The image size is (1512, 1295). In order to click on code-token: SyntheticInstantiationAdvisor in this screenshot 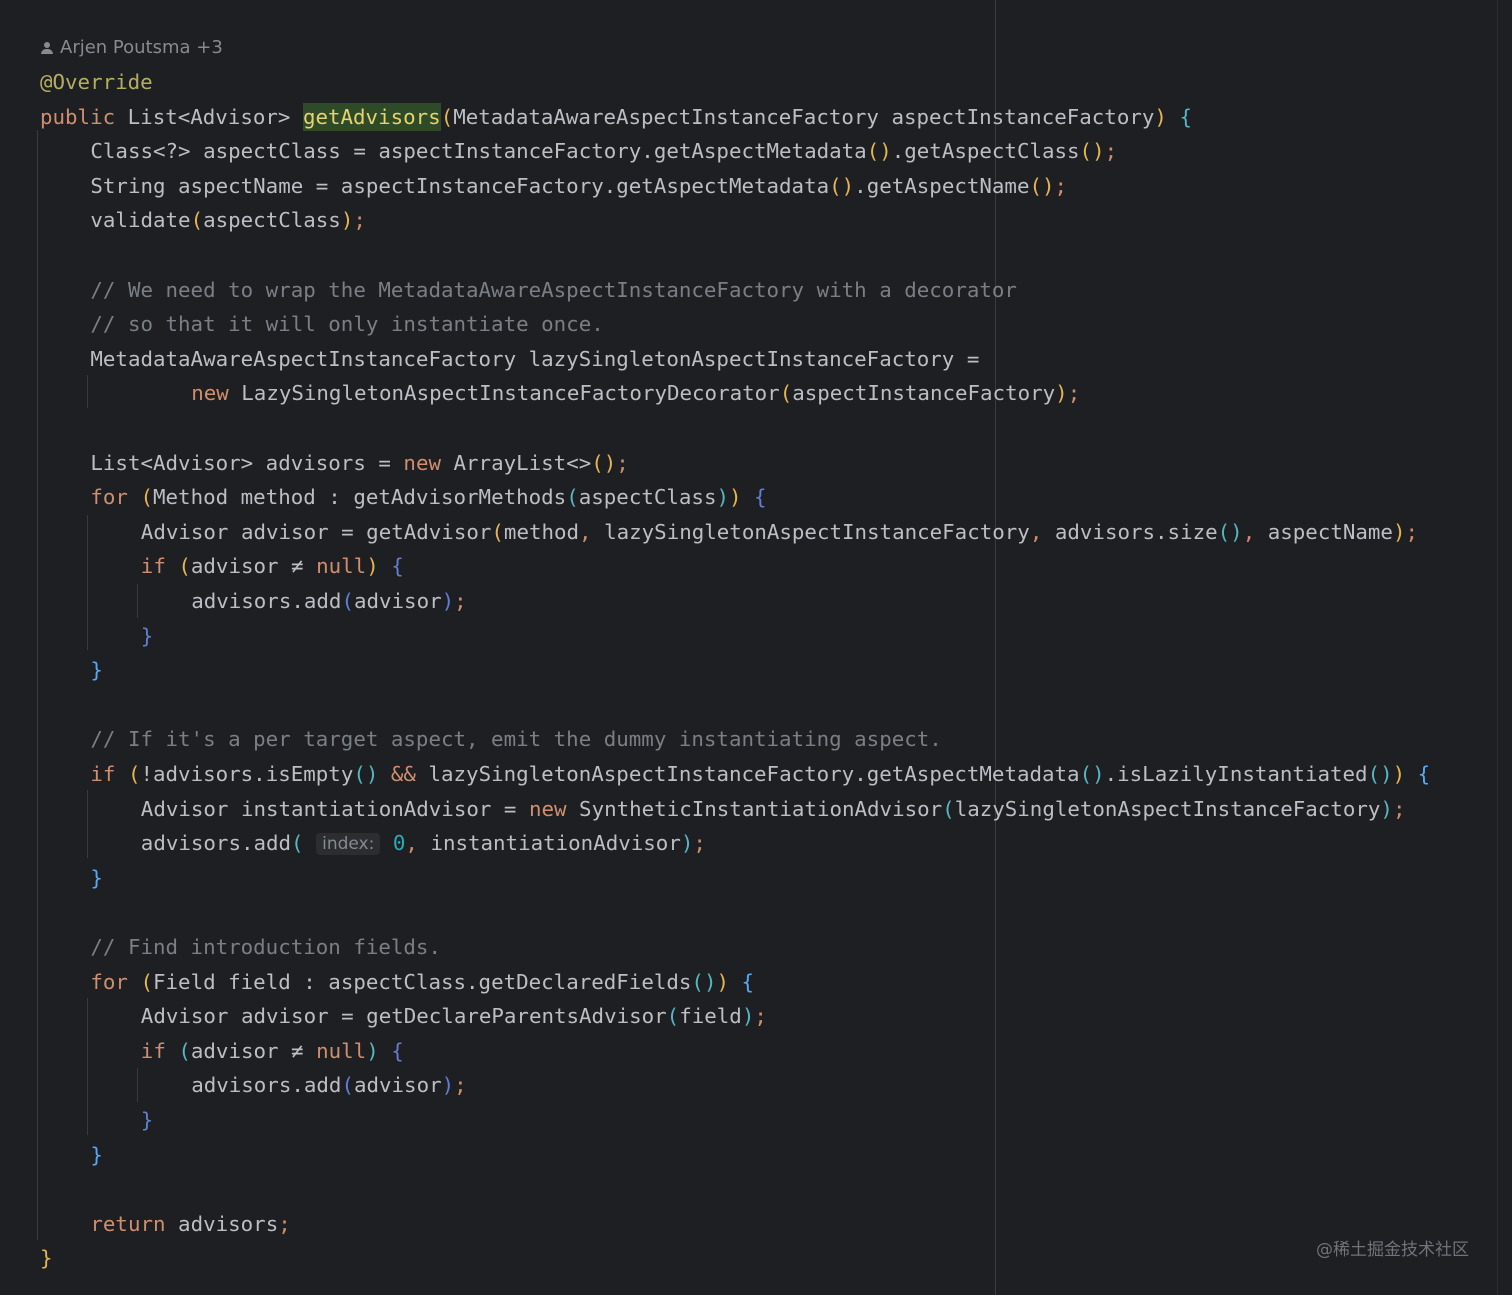, I will do `click(761, 808)`.